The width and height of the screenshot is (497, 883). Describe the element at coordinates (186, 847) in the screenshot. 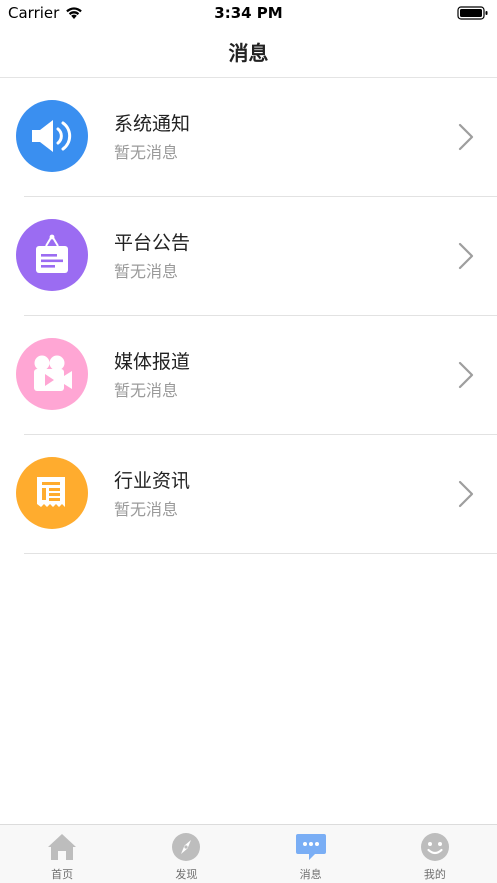

I see `compass-icon` at that location.